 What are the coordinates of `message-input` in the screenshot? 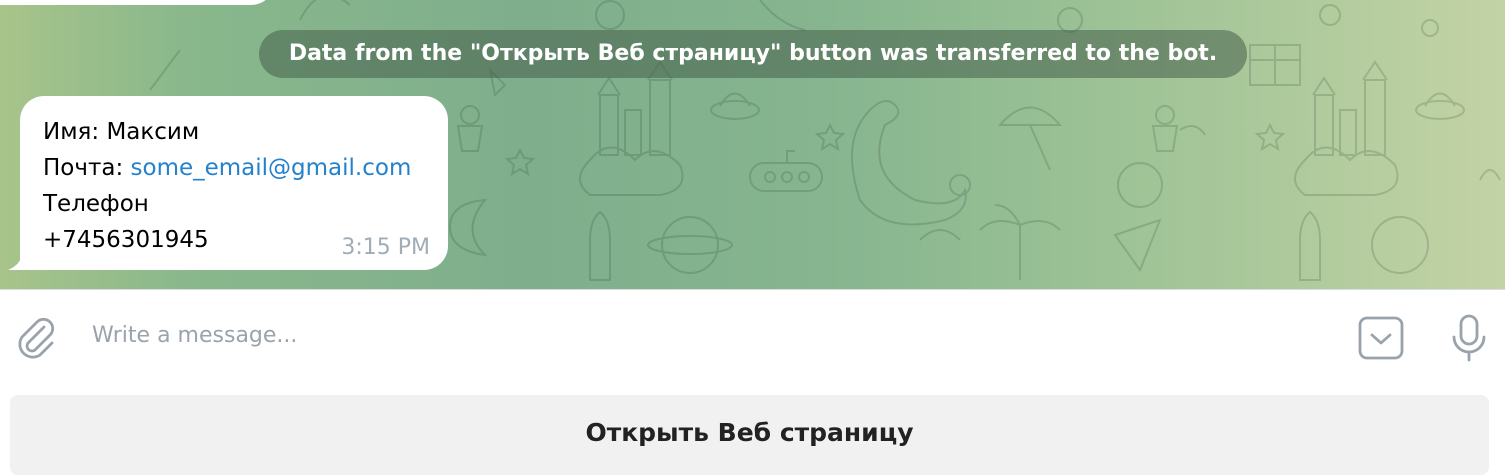 It's located at (712, 335).